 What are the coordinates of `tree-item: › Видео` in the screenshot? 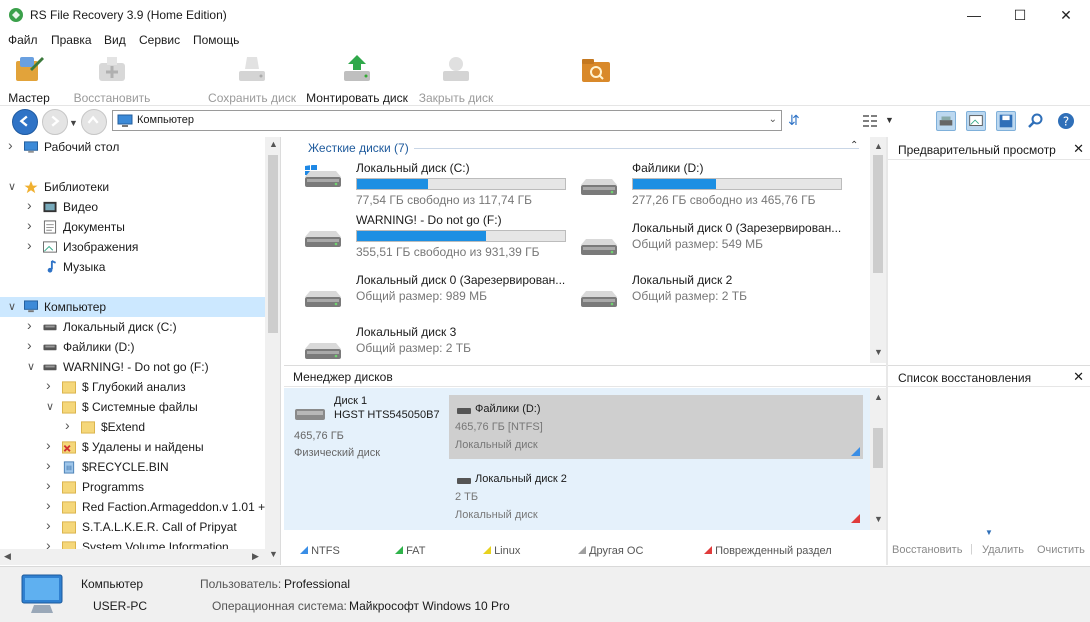 It's located at (132, 207).